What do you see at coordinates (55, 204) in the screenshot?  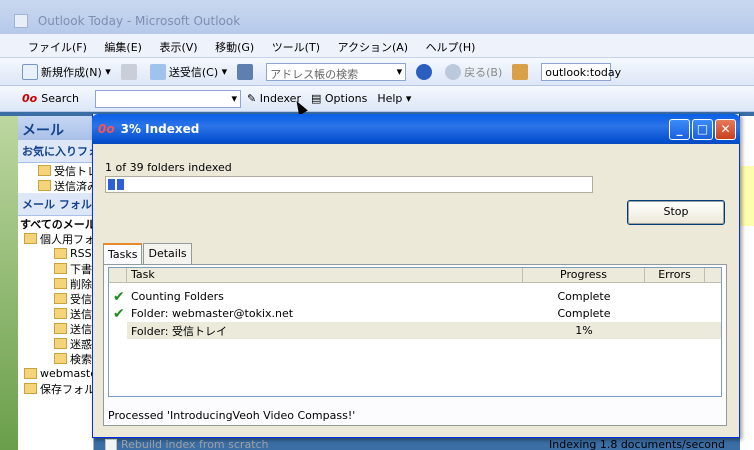 I see `mail-folders-header: メール フォルダ` at bounding box center [55, 204].